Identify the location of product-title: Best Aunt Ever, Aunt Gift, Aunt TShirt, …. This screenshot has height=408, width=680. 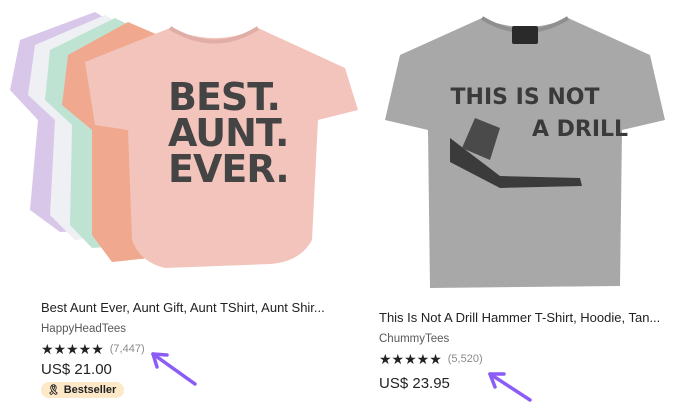
(201, 307).